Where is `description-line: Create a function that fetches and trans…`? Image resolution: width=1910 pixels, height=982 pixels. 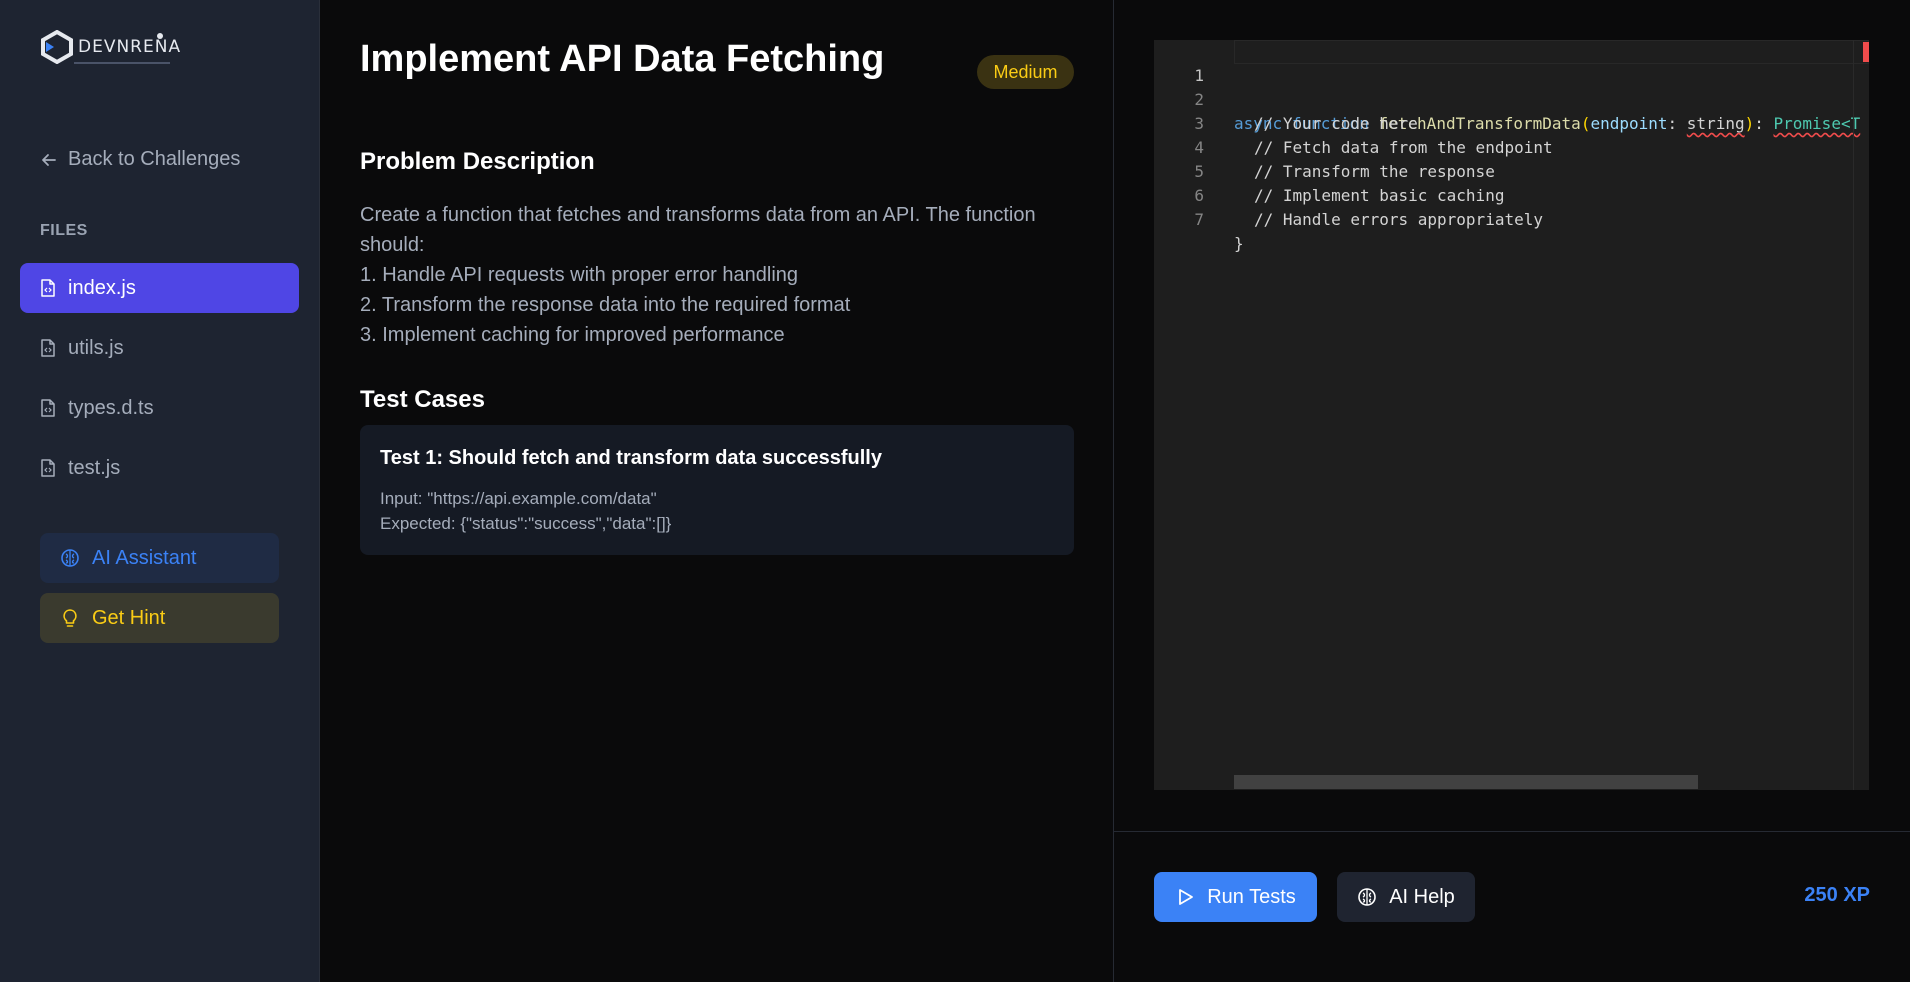
description-line: Create a function that fetches and trans… is located at coordinates (698, 230).